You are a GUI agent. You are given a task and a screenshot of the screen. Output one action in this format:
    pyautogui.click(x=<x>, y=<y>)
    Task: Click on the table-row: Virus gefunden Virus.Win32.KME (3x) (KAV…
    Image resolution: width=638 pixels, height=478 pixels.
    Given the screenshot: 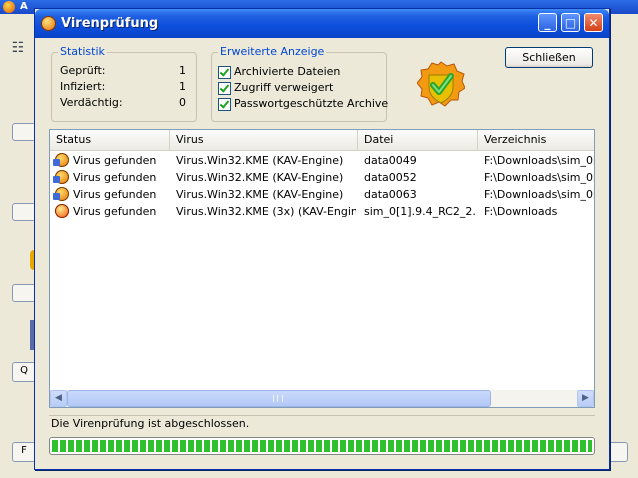 What is the action you would take?
    pyautogui.click(x=322, y=211)
    